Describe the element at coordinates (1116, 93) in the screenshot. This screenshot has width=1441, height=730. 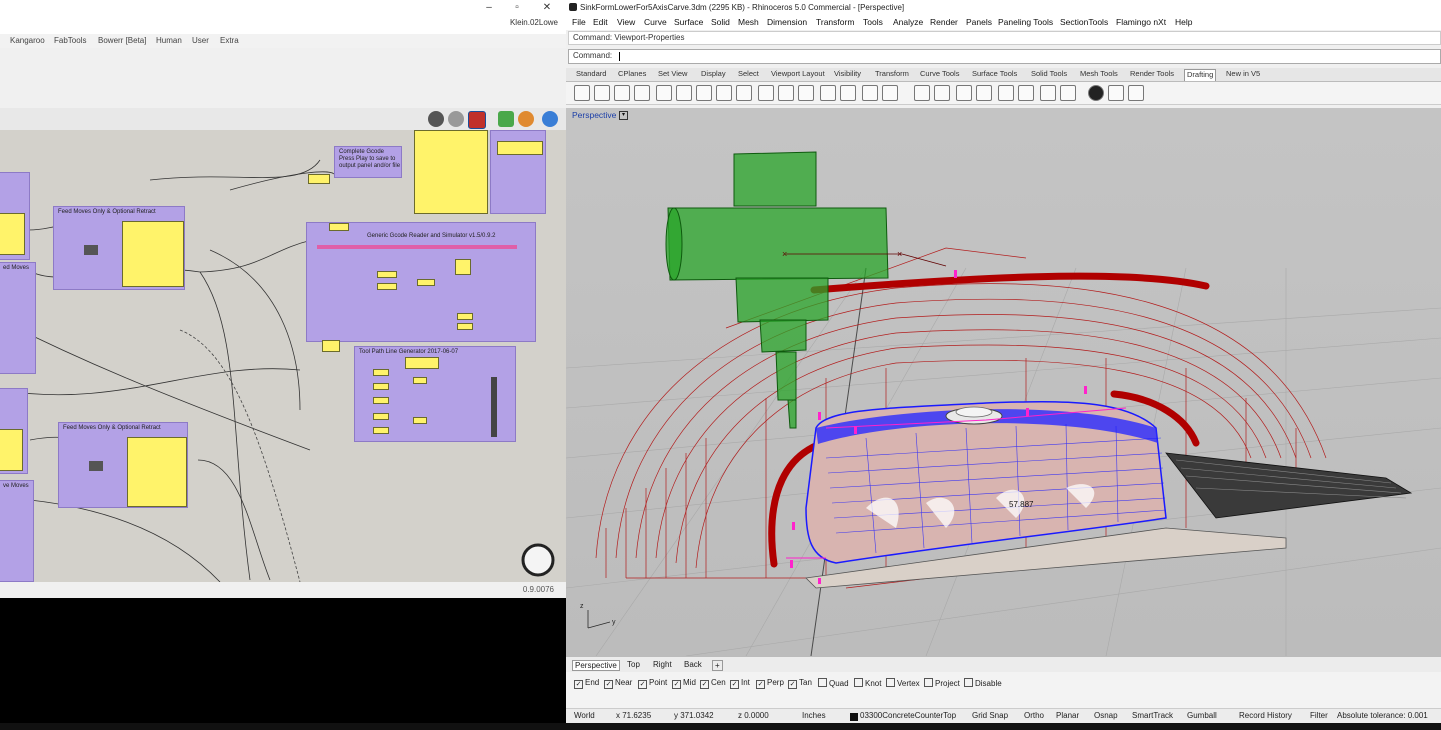
I see `print-icon` at that location.